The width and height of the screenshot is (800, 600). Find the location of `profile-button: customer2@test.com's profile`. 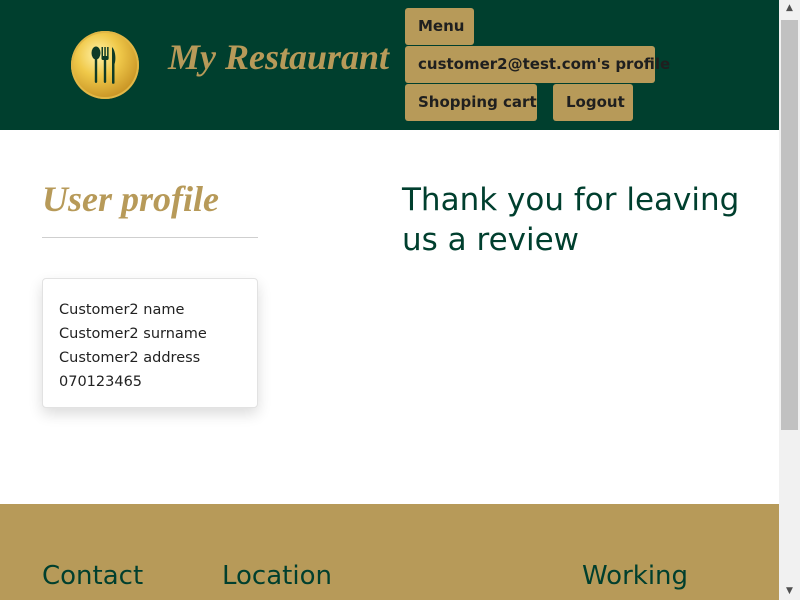

profile-button: customer2@test.com's profile is located at coordinates (537, 64).